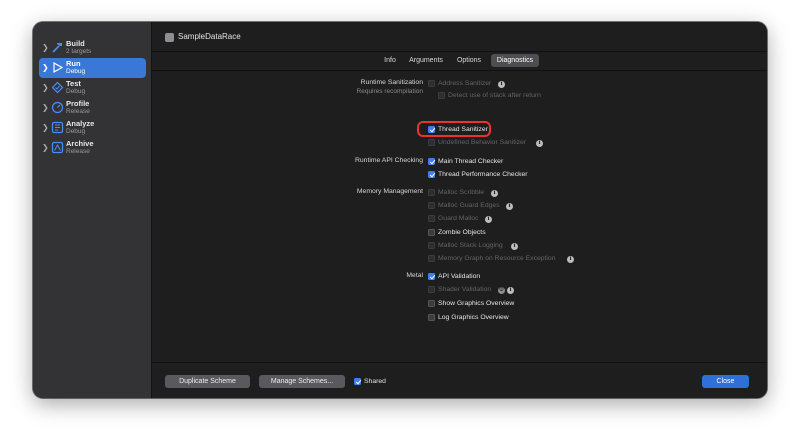 This screenshot has height=443, width=800. I want to click on malloc-scribble-label: Malloc Scribble, so click(461, 192).